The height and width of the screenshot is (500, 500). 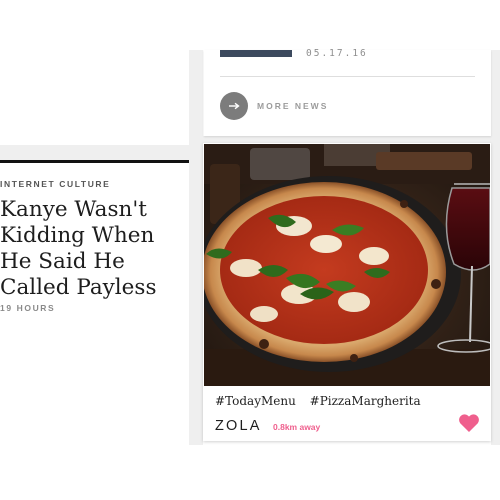 I want to click on gutter-right, so click(x=495, y=247).